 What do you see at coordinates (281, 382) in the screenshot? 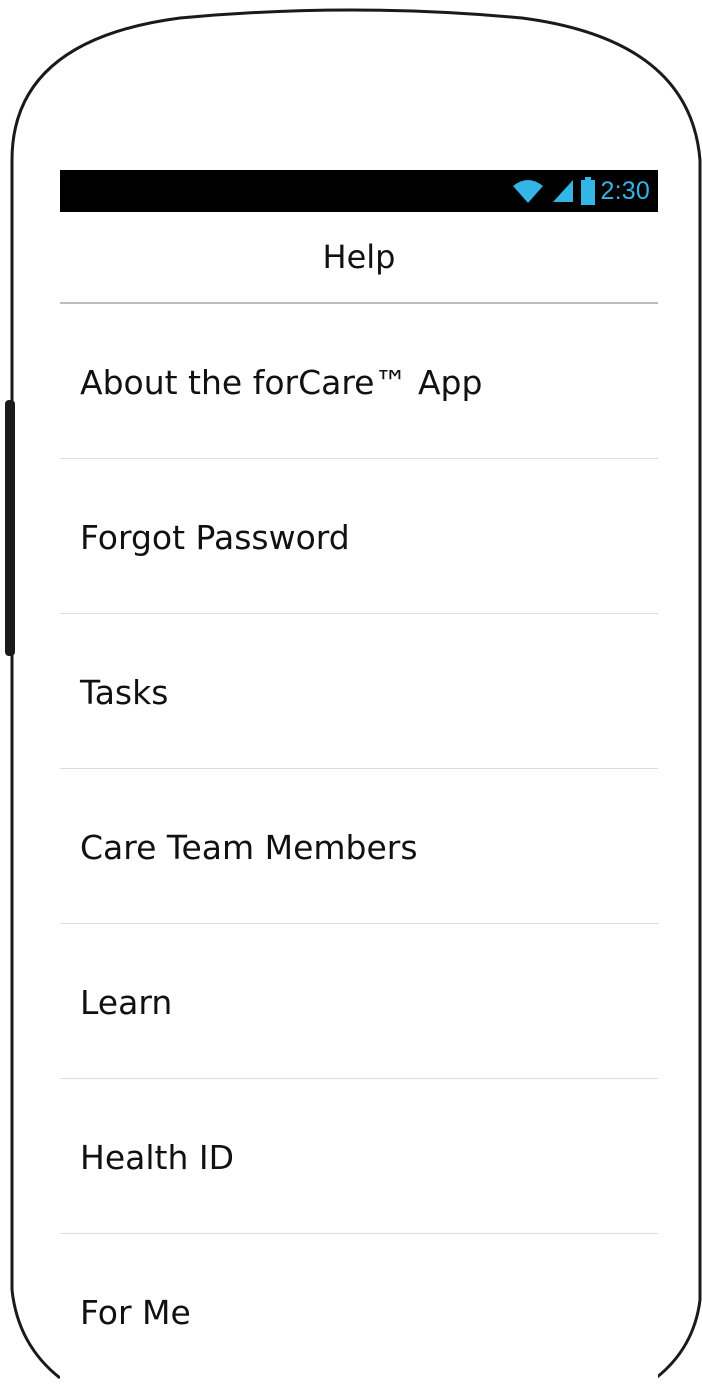
I see `help-item-label: About the forCare™ App` at bounding box center [281, 382].